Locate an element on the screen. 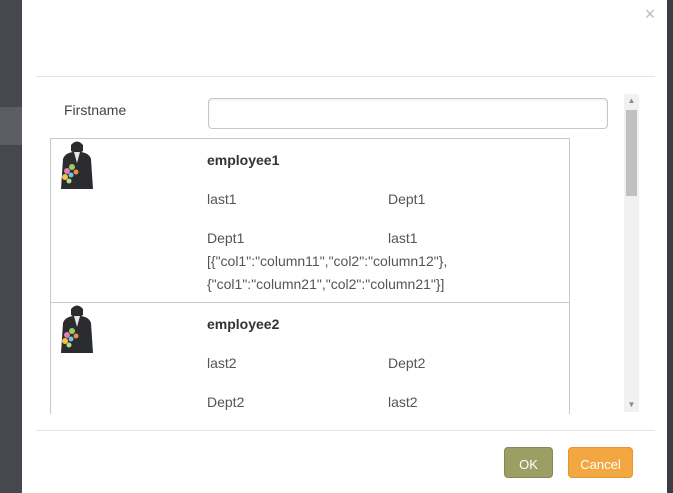  employee-json-line-1: [{"col1":"column11","col2":"column12"}, is located at coordinates (327, 261).